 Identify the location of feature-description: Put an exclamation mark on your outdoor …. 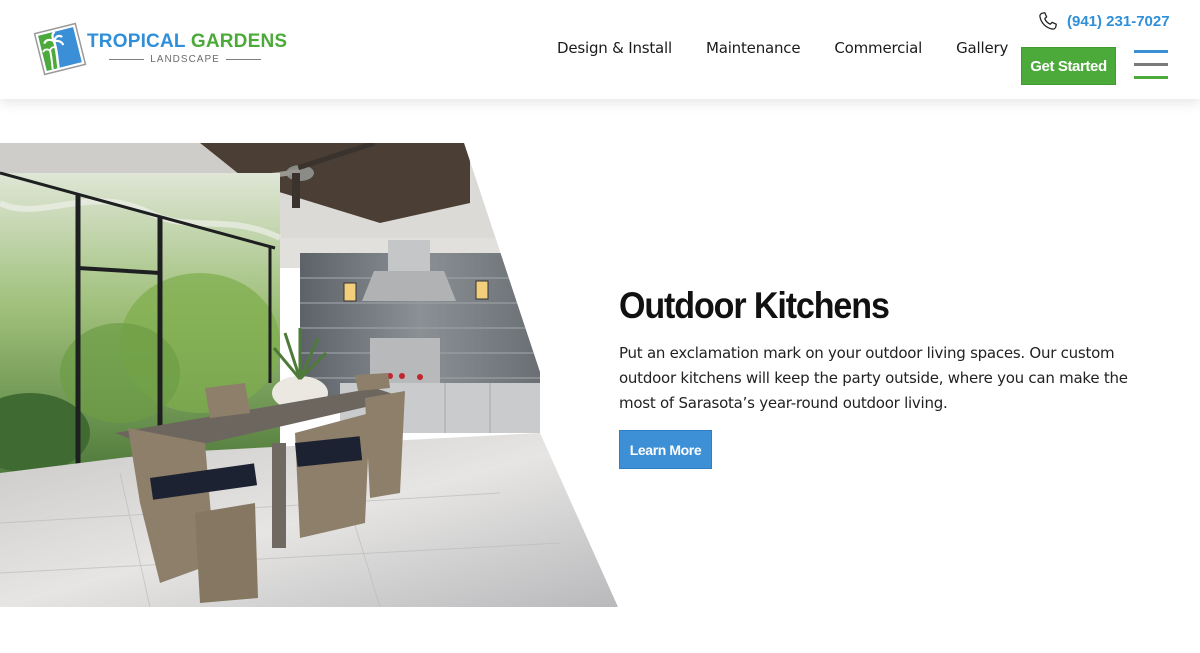
(873, 378).